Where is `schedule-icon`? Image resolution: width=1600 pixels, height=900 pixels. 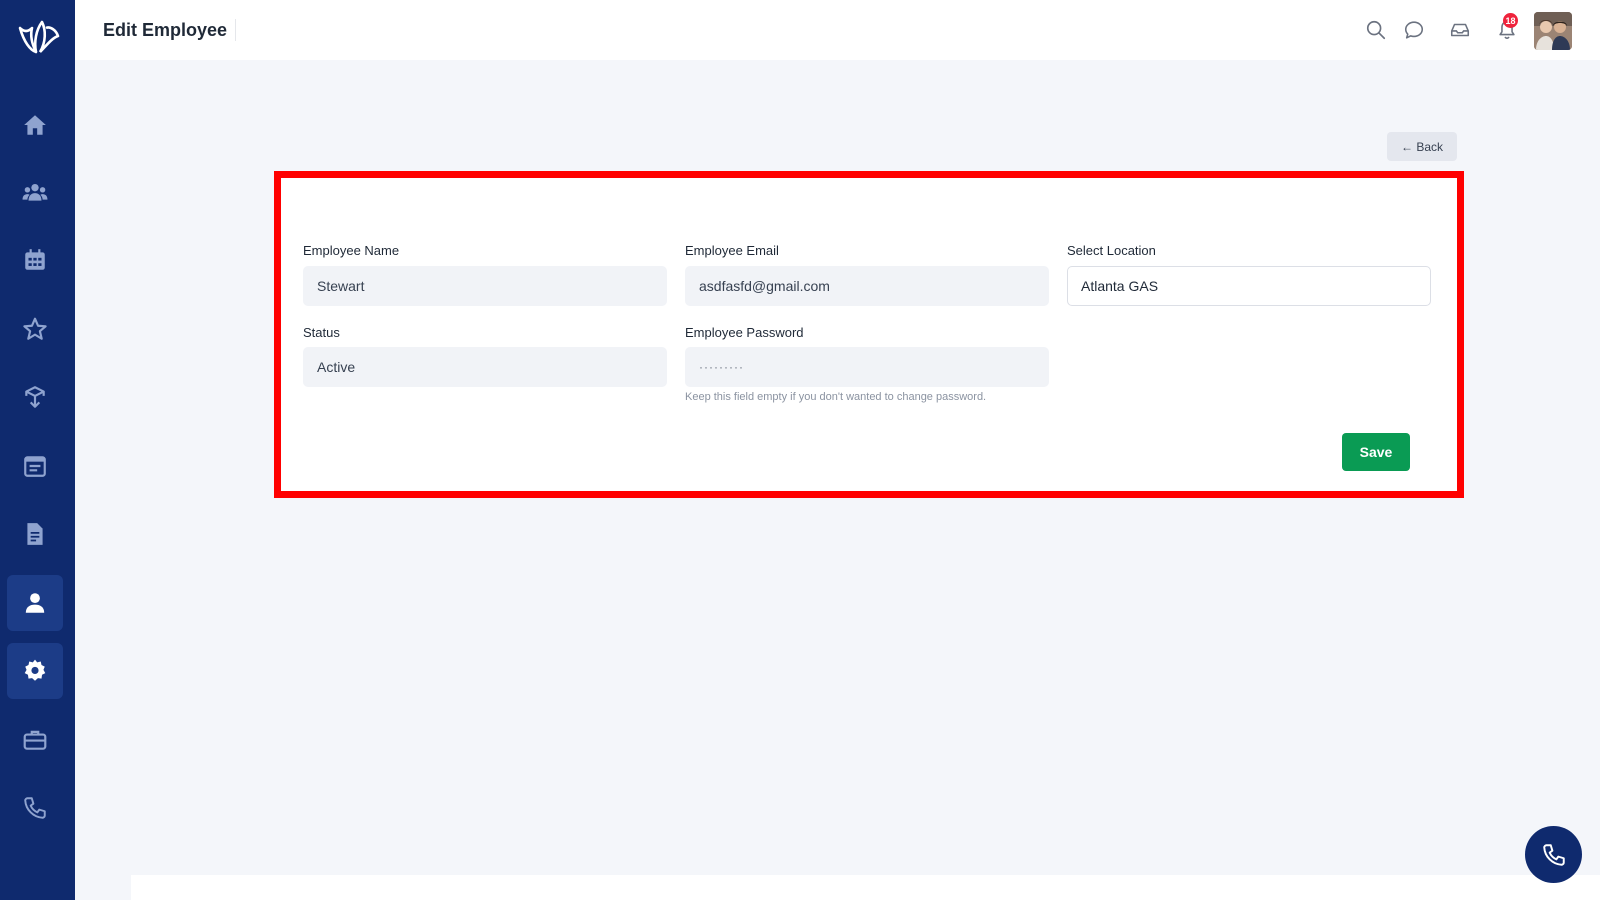 schedule-icon is located at coordinates (35, 466).